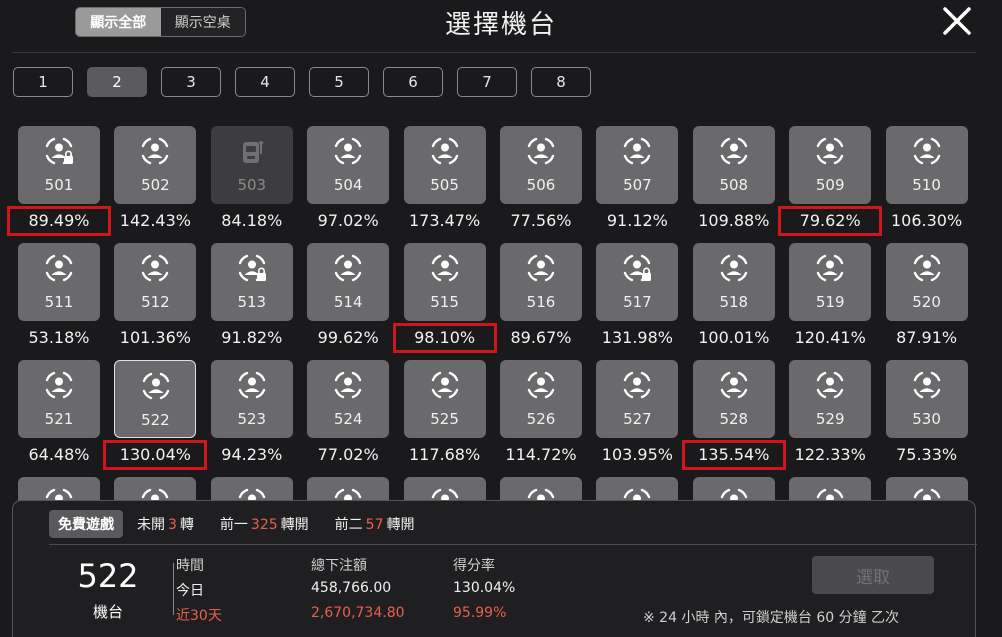 The width and height of the screenshot is (1002, 637). What do you see at coordinates (155, 220) in the screenshot?
I see `machine-rate-502: 142.43%` at bounding box center [155, 220].